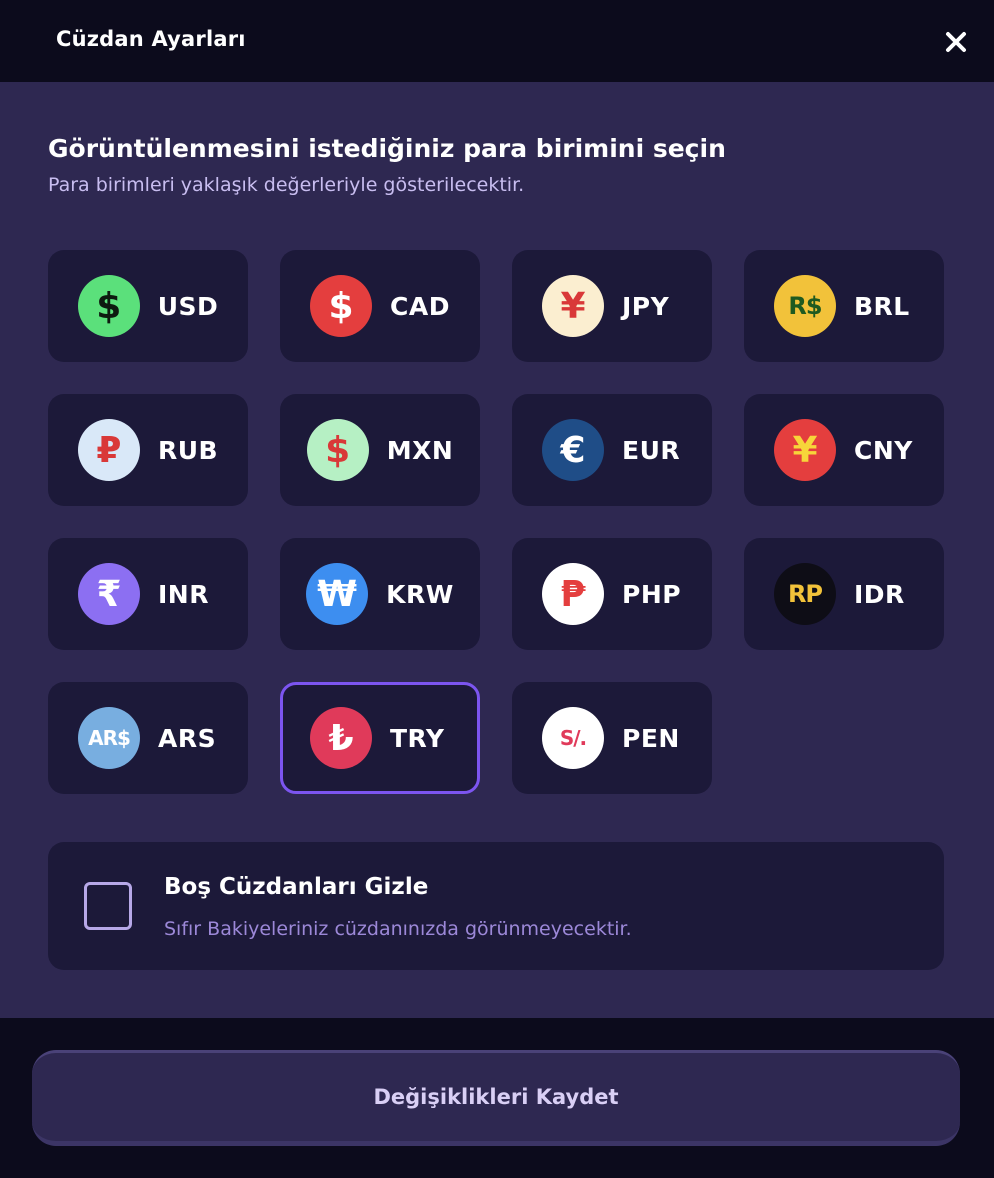 This screenshot has height=1178, width=994. I want to click on currency-code: MXN, so click(420, 450).